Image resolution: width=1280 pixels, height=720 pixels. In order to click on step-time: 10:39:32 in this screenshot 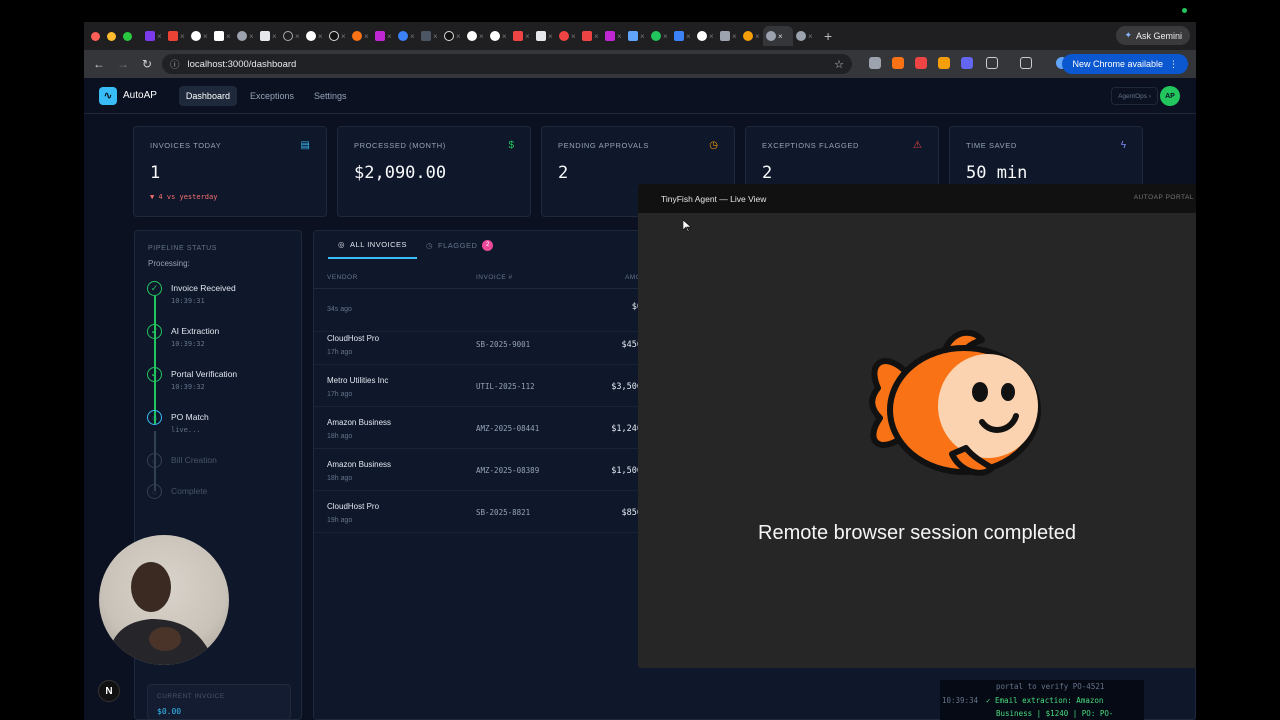, I will do `click(188, 387)`.